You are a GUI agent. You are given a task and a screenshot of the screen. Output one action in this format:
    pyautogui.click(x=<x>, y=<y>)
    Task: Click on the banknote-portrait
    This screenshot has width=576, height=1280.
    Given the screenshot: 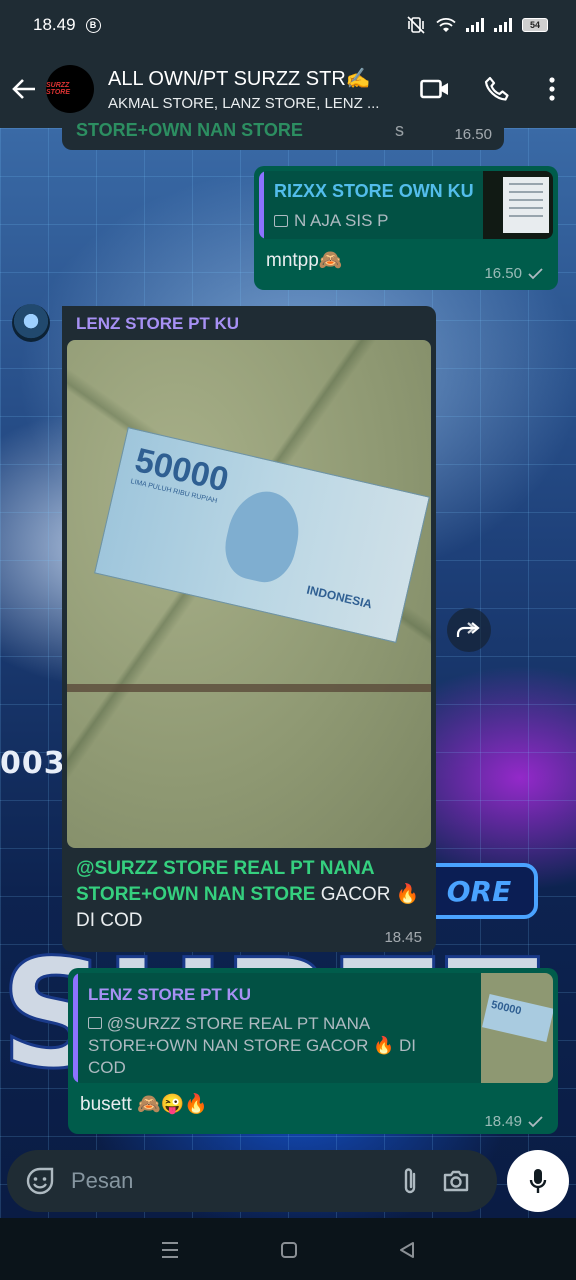 What is the action you would take?
    pyautogui.click(x=262, y=536)
    